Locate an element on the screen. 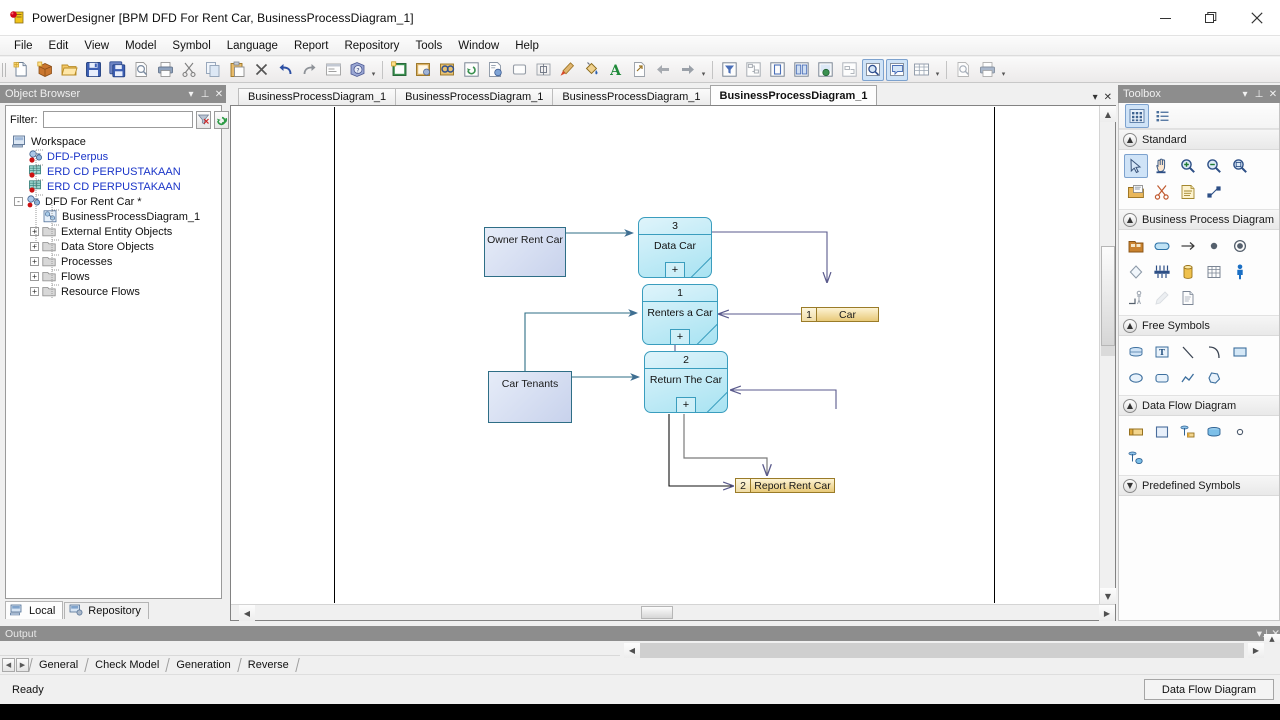  menu-file: File is located at coordinates (23, 46).